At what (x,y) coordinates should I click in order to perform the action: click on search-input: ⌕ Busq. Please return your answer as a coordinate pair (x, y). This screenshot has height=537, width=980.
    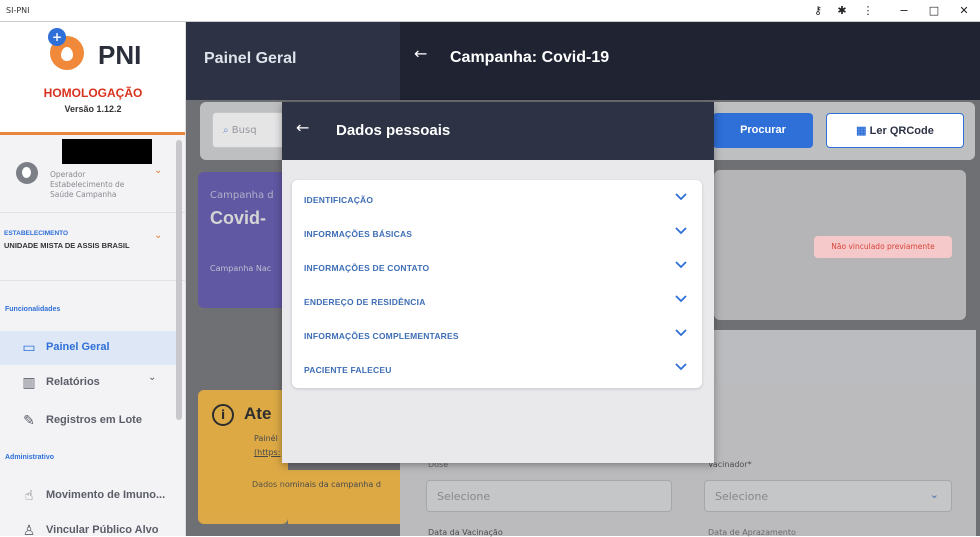
    Looking at the image, I should click on (252, 130).